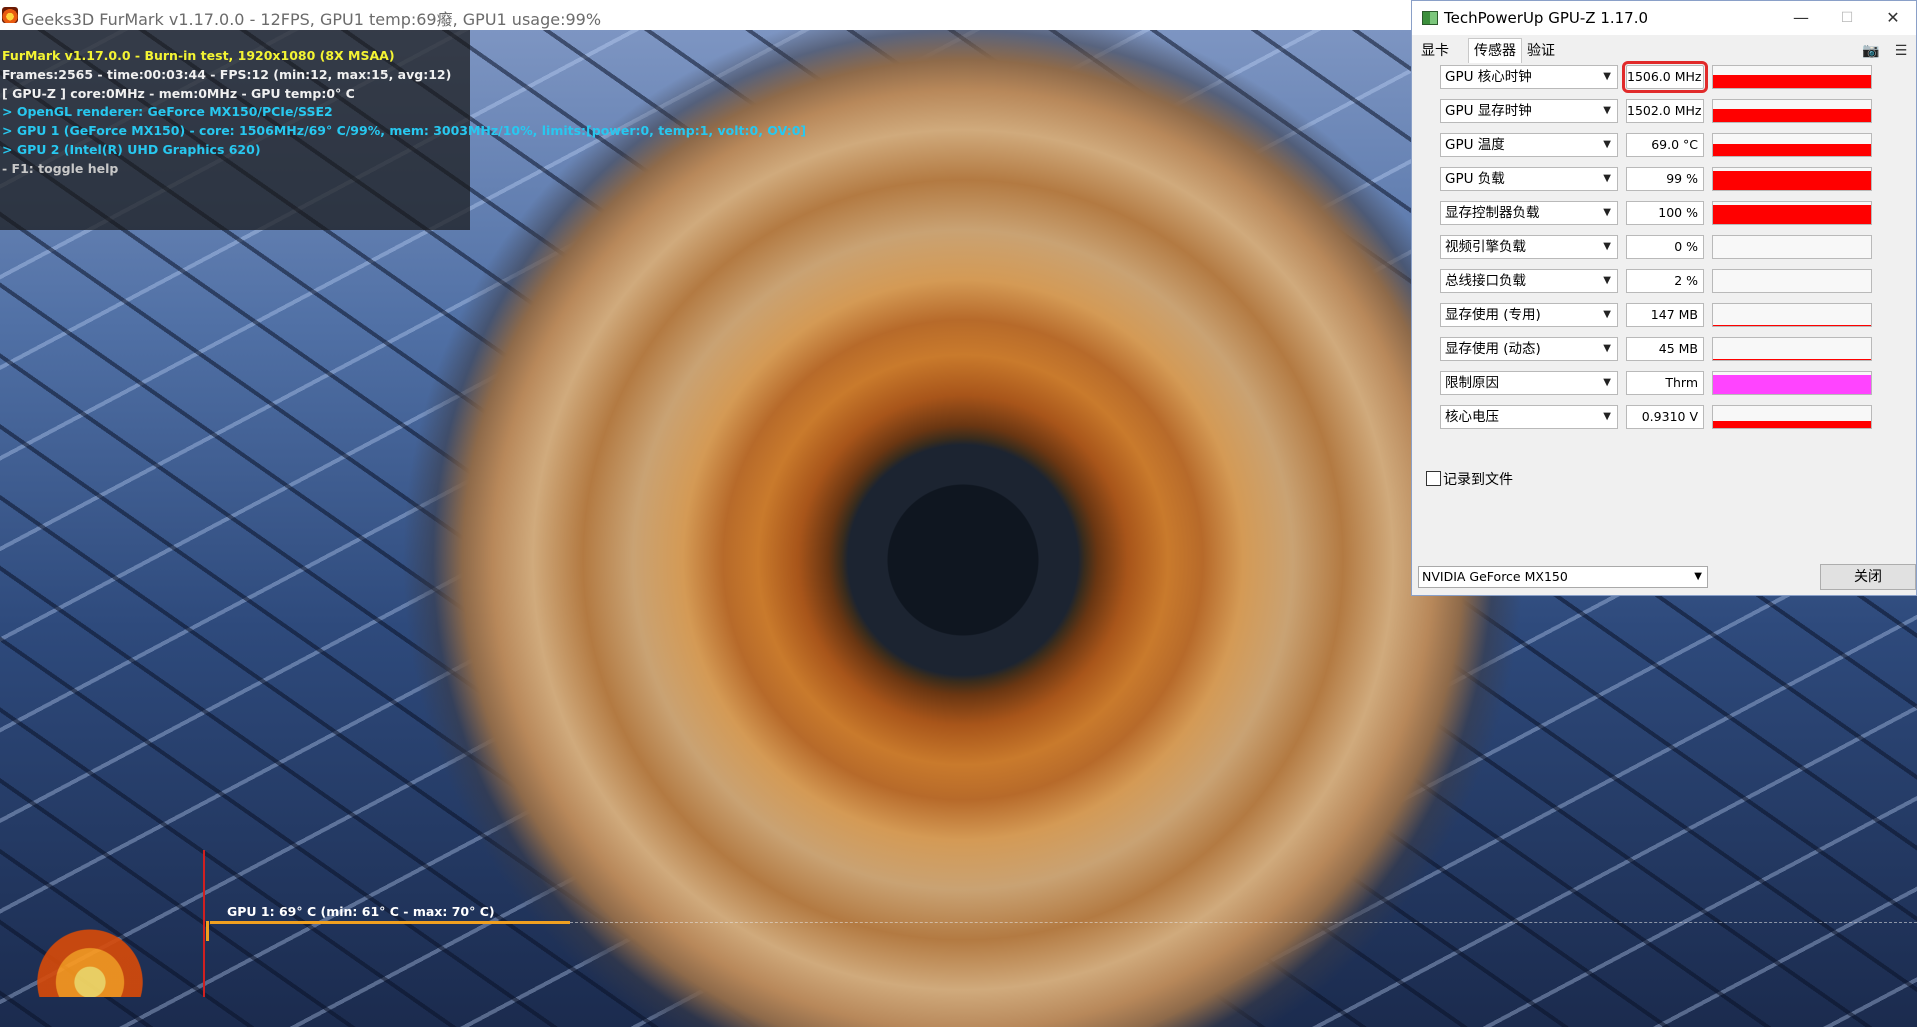 The image size is (1917, 1027). I want to click on sensor-name-select: 核心电压 ▼, so click(1529, 417).